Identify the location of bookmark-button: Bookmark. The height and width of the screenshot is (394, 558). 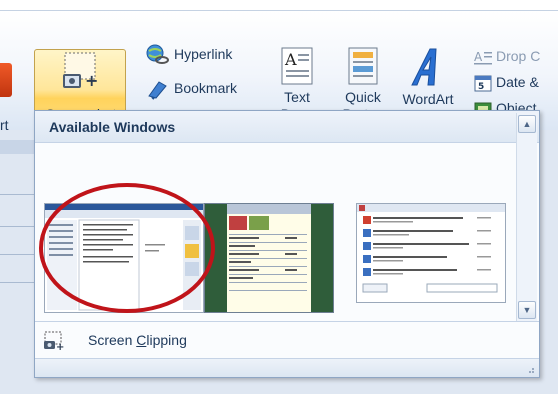
(192, 89).